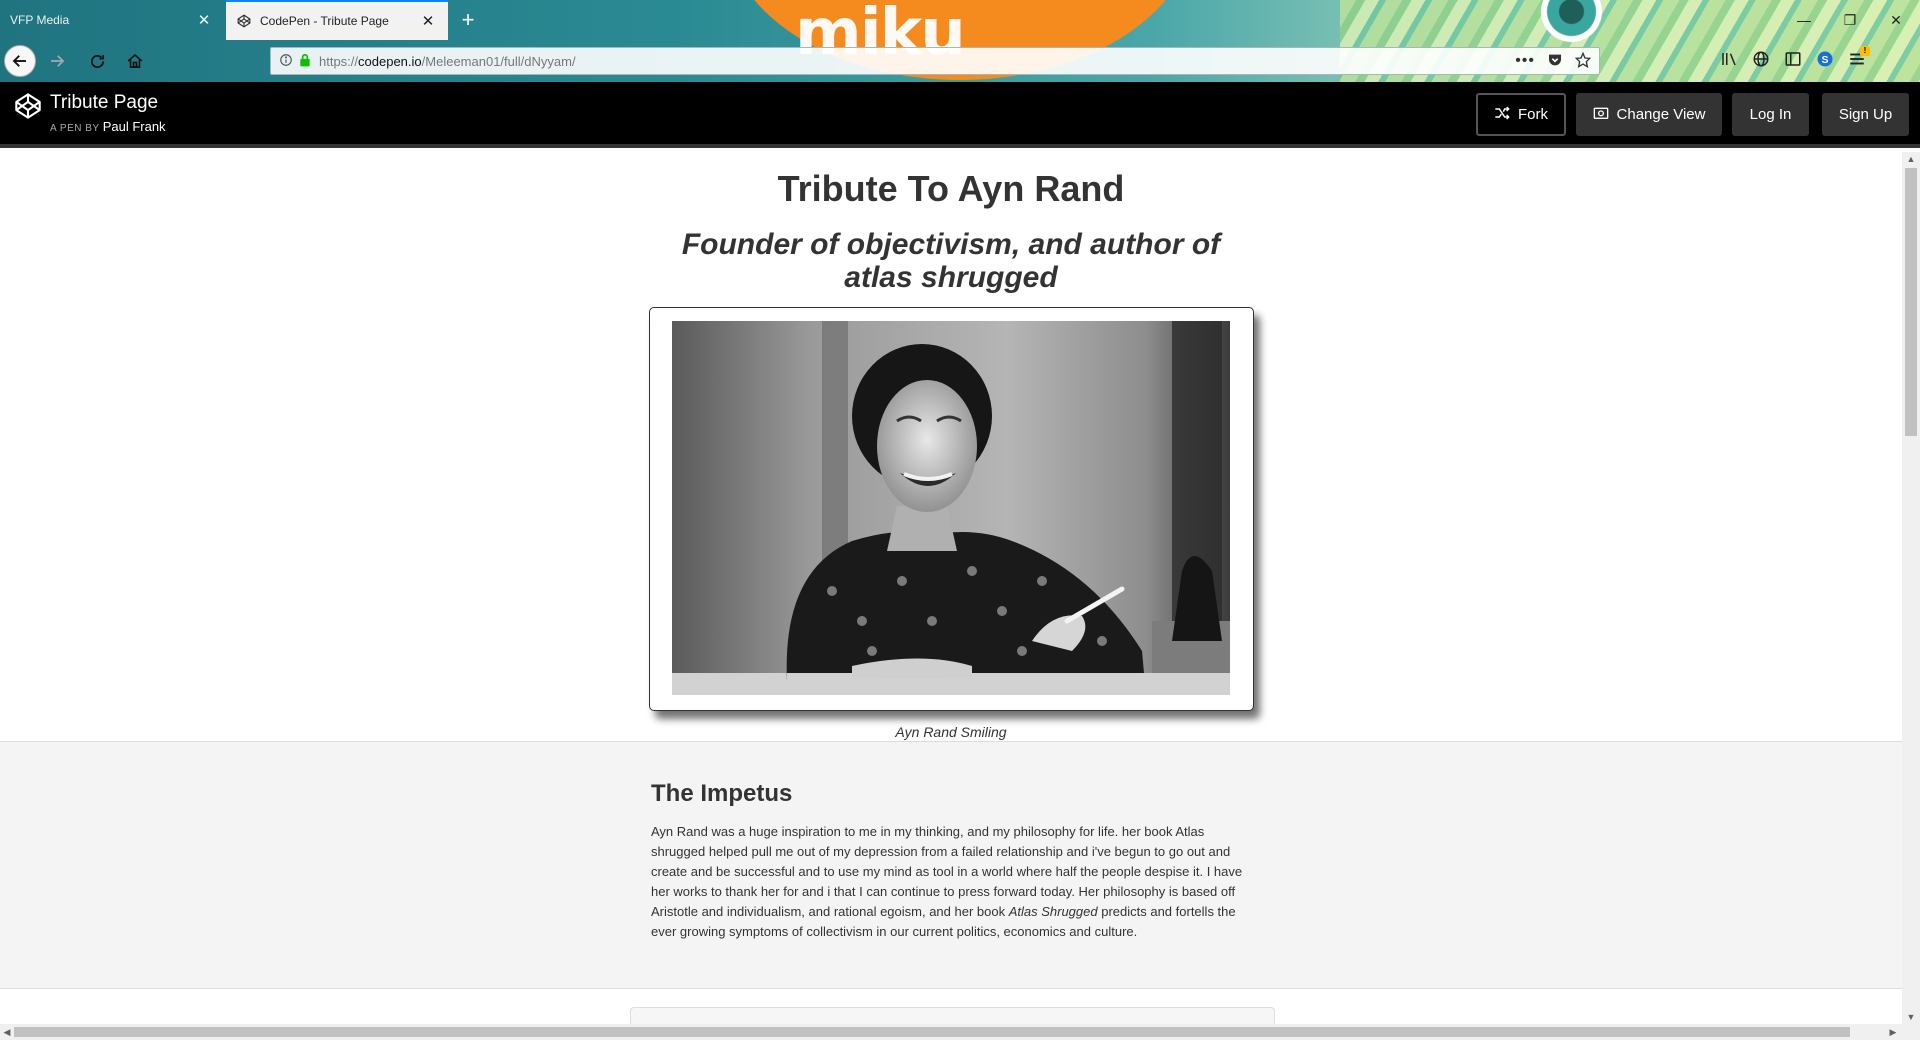  I want to click on vertical-scrollbar: ▲ ▼, so click(1911, 588).